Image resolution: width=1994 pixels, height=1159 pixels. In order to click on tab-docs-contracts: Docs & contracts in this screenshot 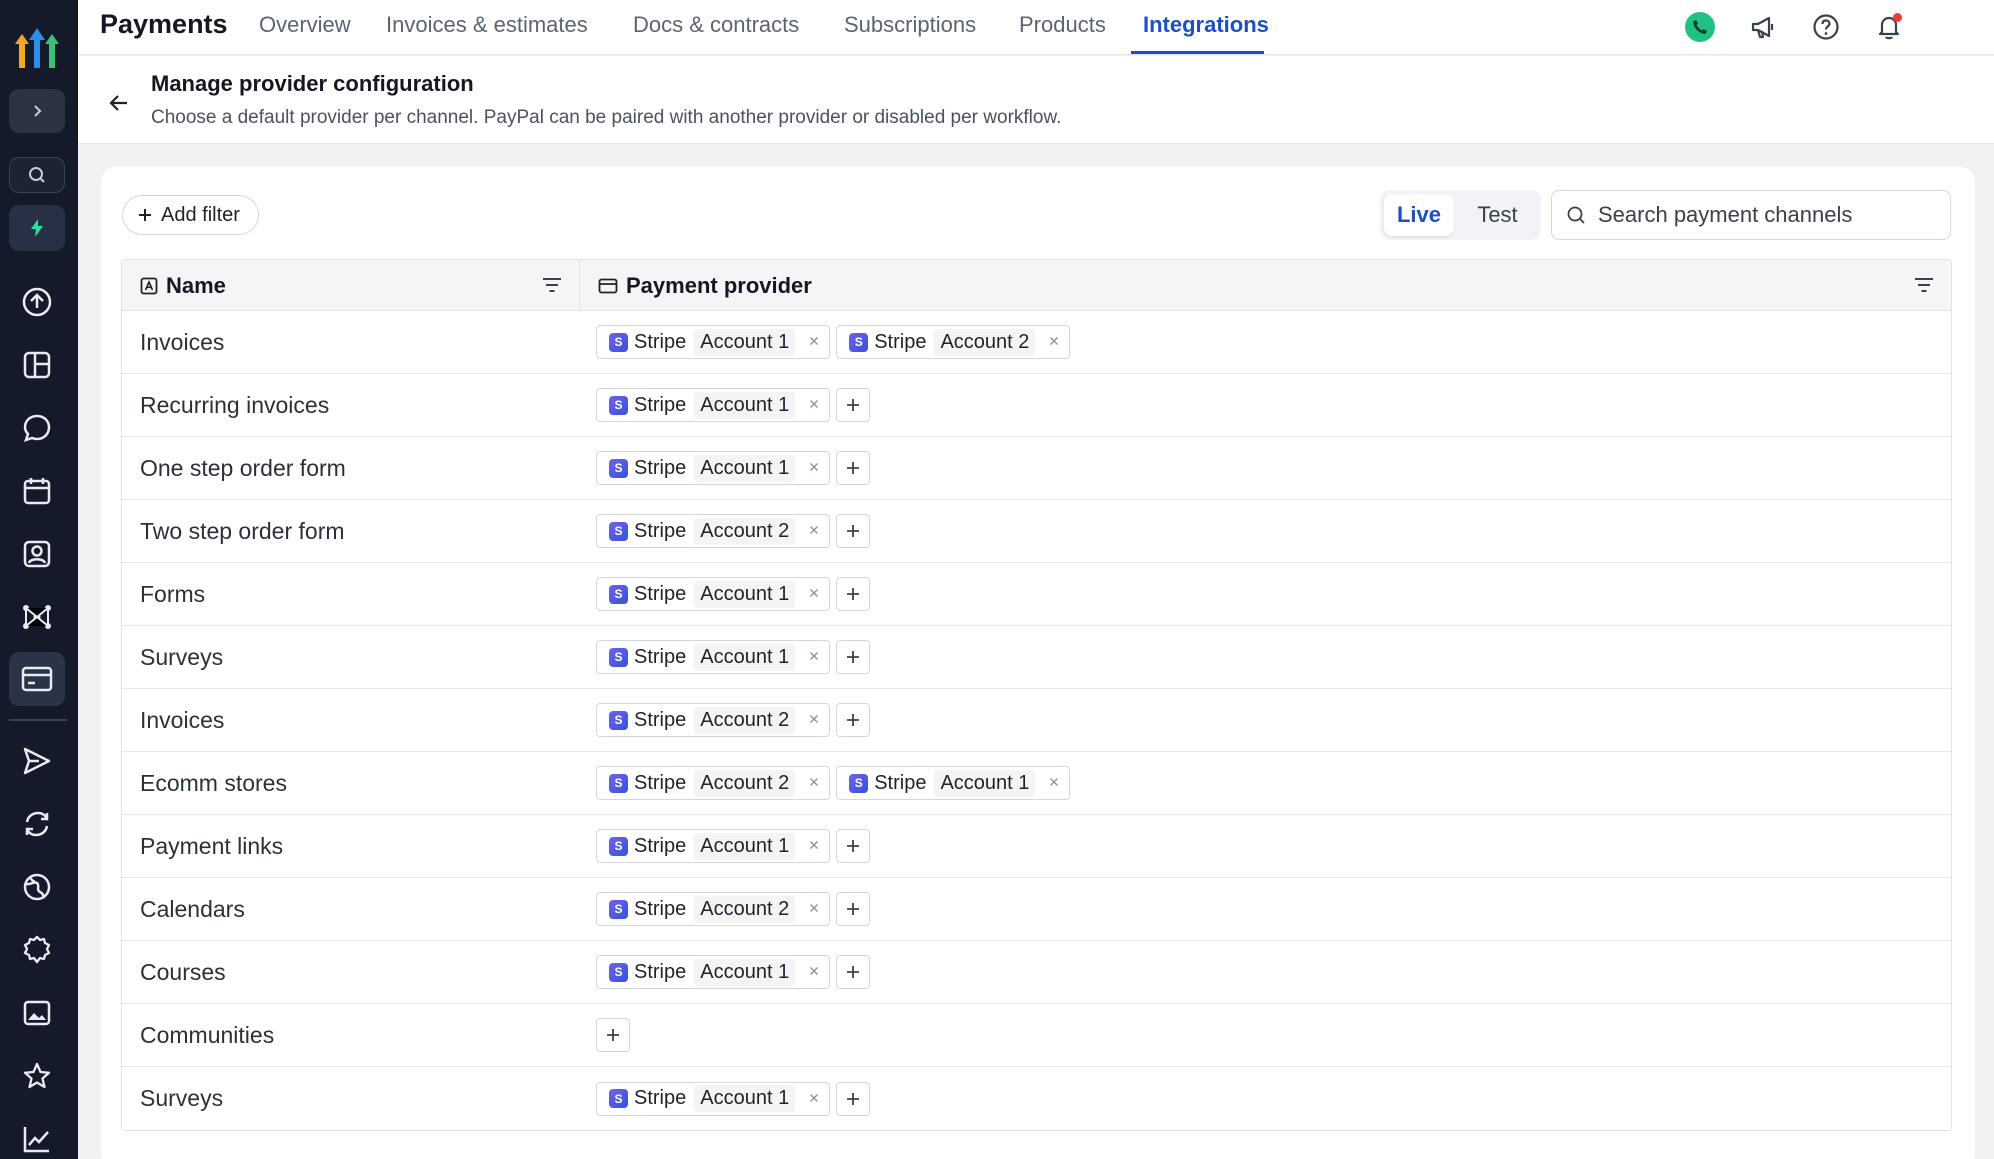, I will do `click(716, 25)`.